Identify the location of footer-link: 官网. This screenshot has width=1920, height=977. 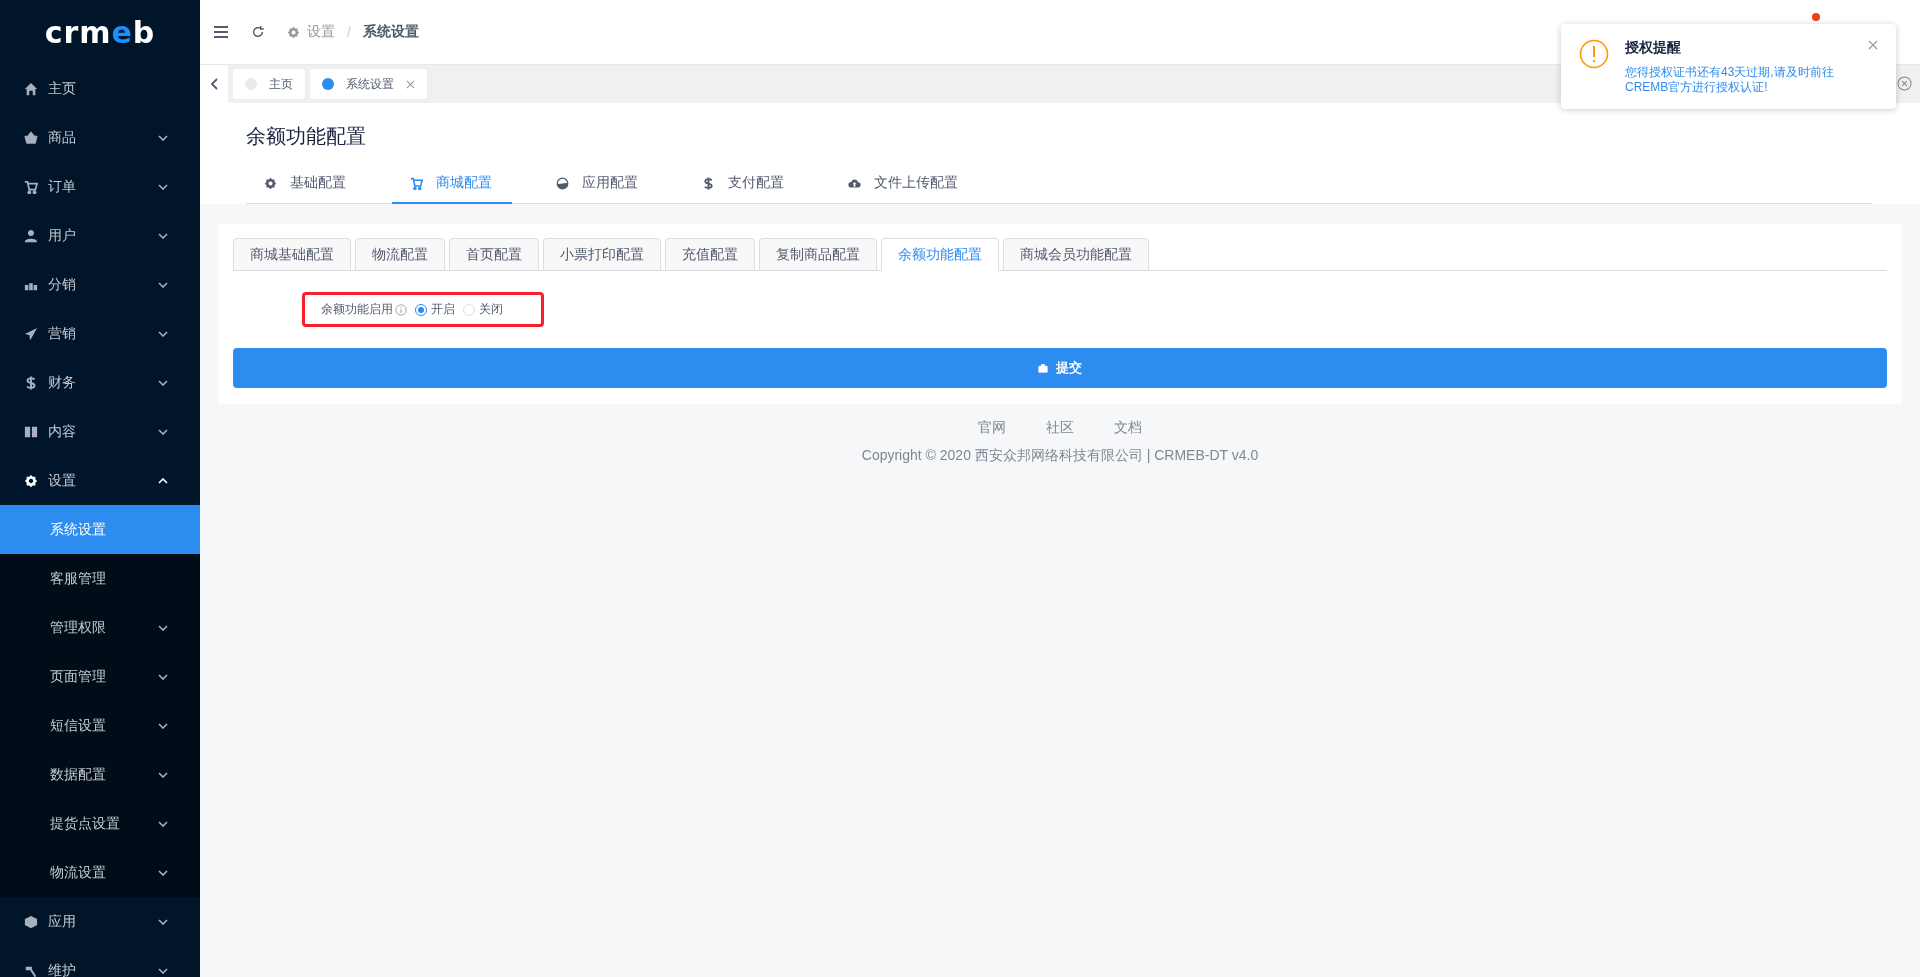
(992, 428).